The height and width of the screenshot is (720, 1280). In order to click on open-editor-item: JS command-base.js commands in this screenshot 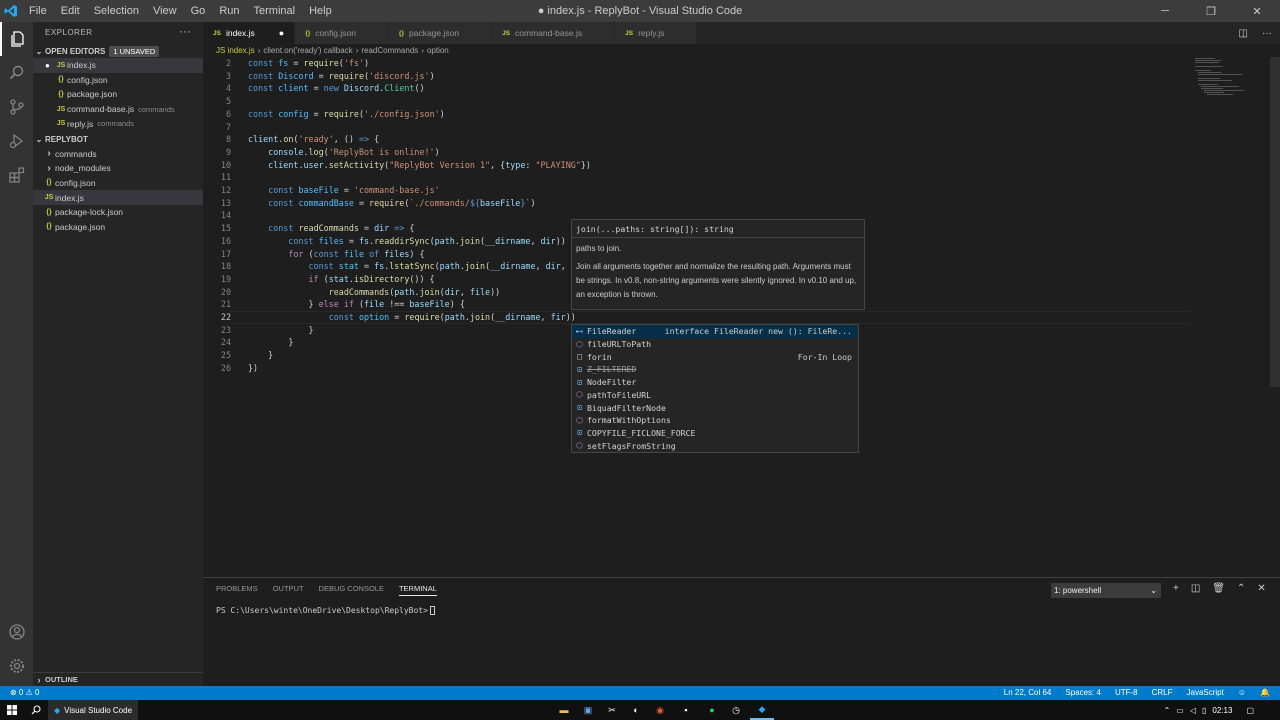, I will do `click(118, 109)`.